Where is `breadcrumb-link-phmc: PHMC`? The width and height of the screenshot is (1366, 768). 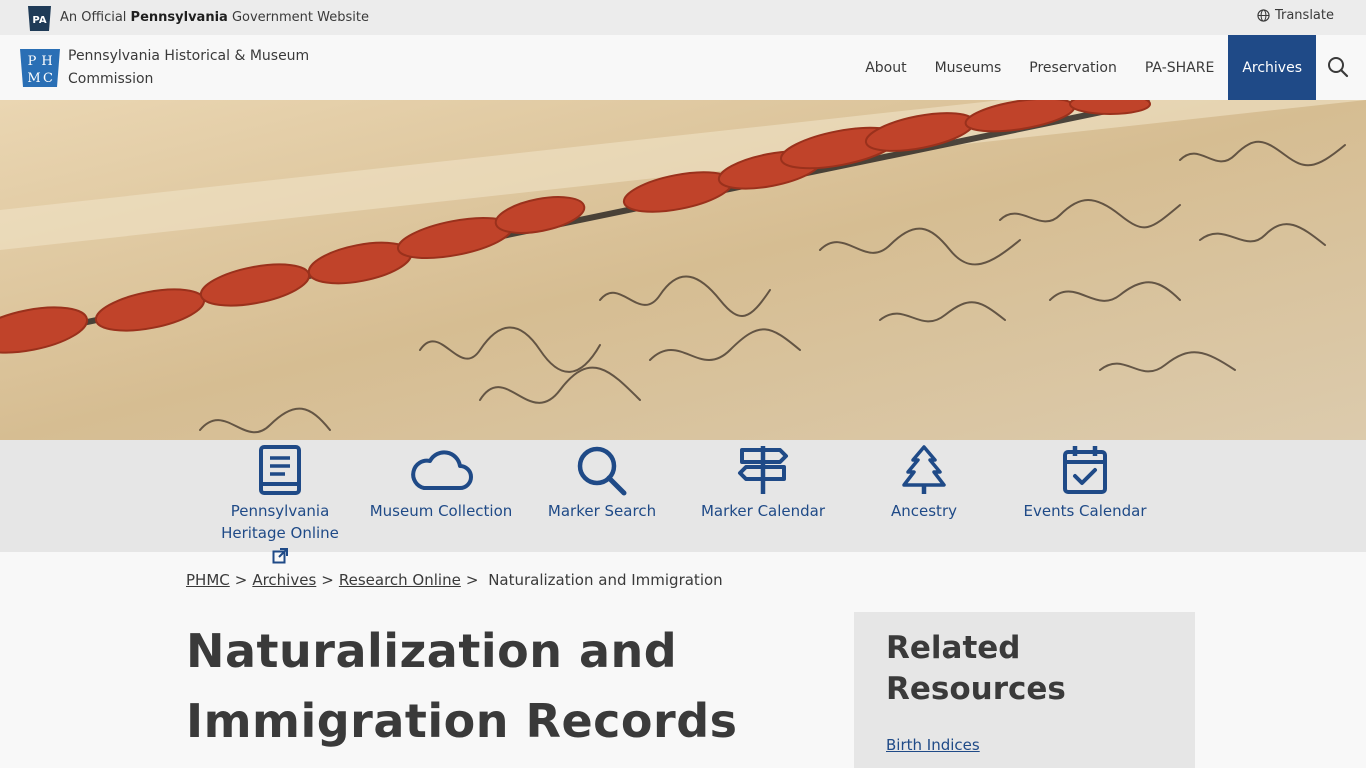 breadcrumb-link-phmc: PHMC is located at coordinates (208, 580).